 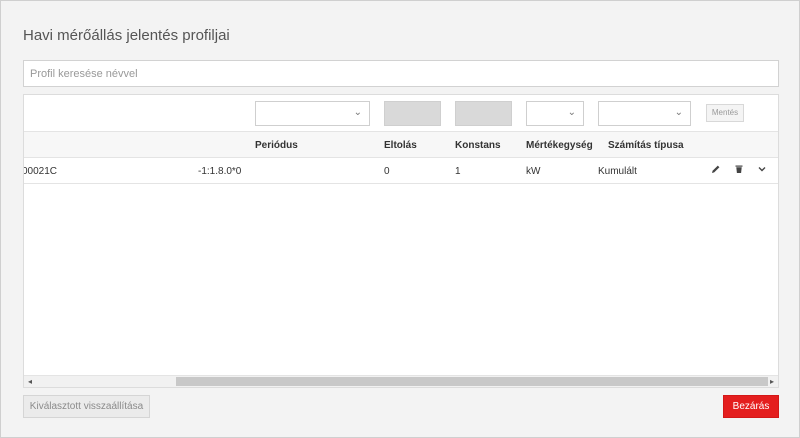 I want to click on header-offset: Eltolás, so click(x=400, y=145).